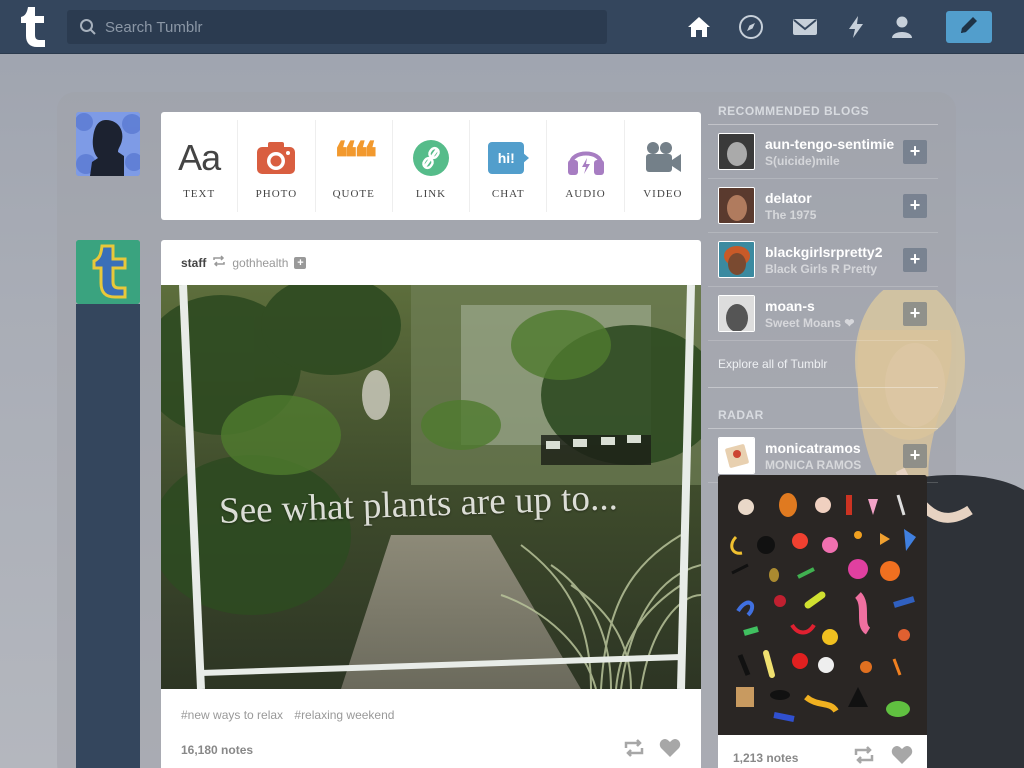  What do you see at coordinates (586, 158) in the screenshot?
I see `headphones-icon` at bounding box center [586, 158].